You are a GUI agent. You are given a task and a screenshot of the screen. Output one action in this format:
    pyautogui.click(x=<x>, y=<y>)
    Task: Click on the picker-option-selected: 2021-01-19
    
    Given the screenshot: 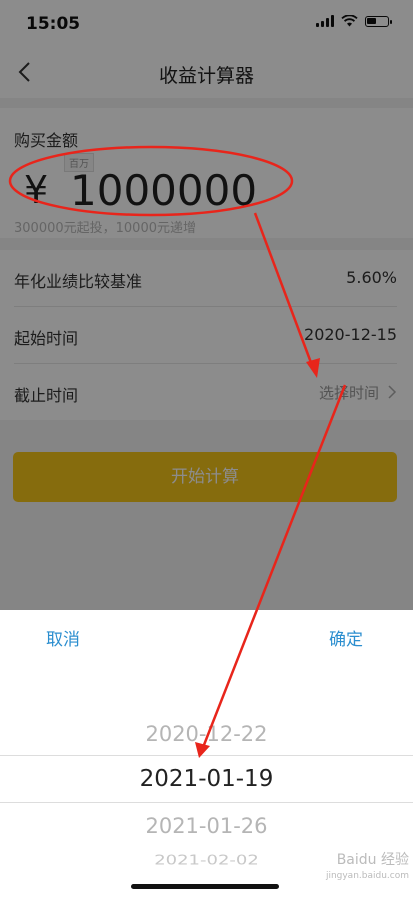 What is the action you would take?
    pyautogui.click(x=206, y=779)
    